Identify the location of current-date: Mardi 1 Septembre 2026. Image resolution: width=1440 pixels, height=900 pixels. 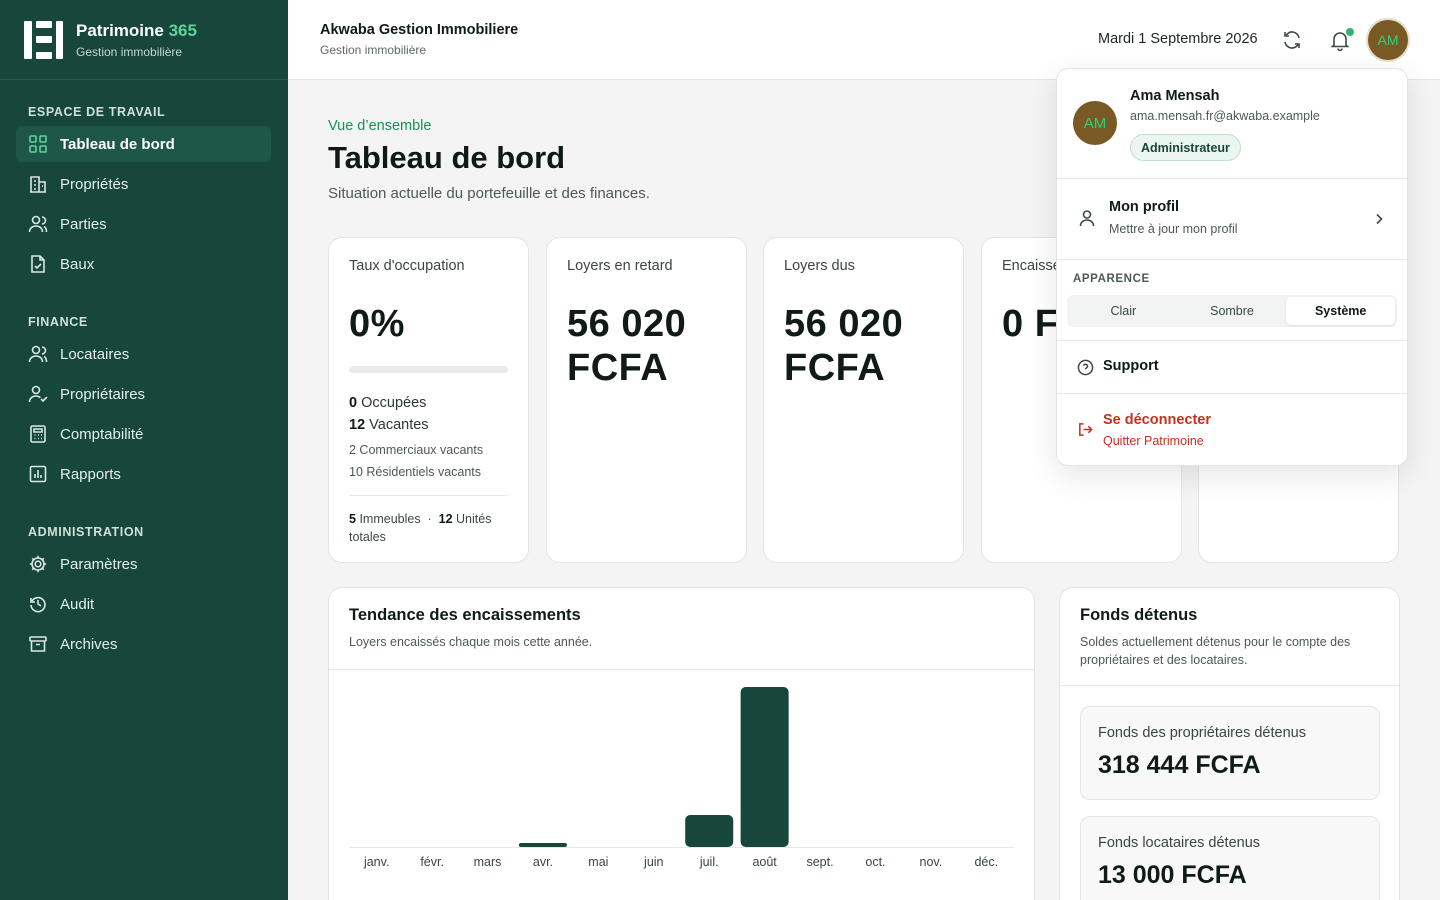
(1178, 39).